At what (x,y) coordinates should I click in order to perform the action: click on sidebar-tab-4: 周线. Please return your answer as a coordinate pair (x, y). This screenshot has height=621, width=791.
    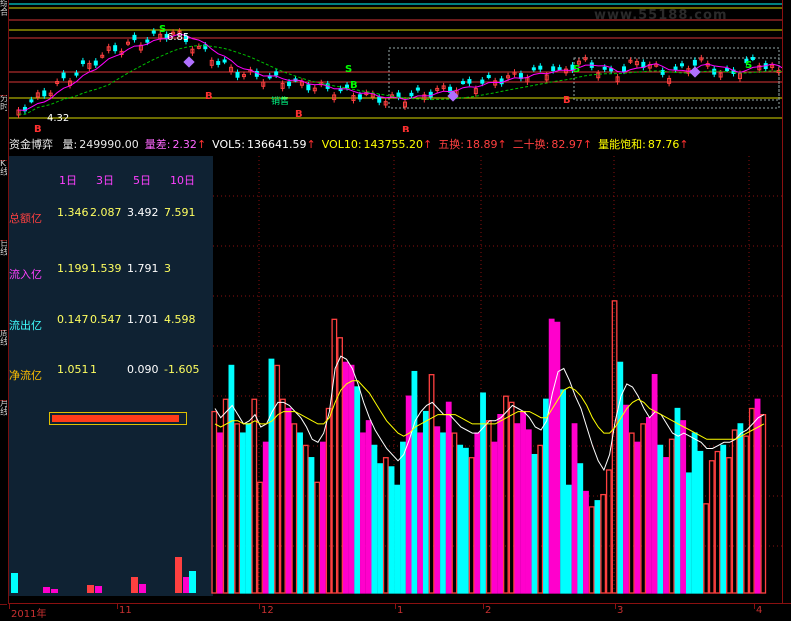
    Looking at the image, I should click on (3, 365).